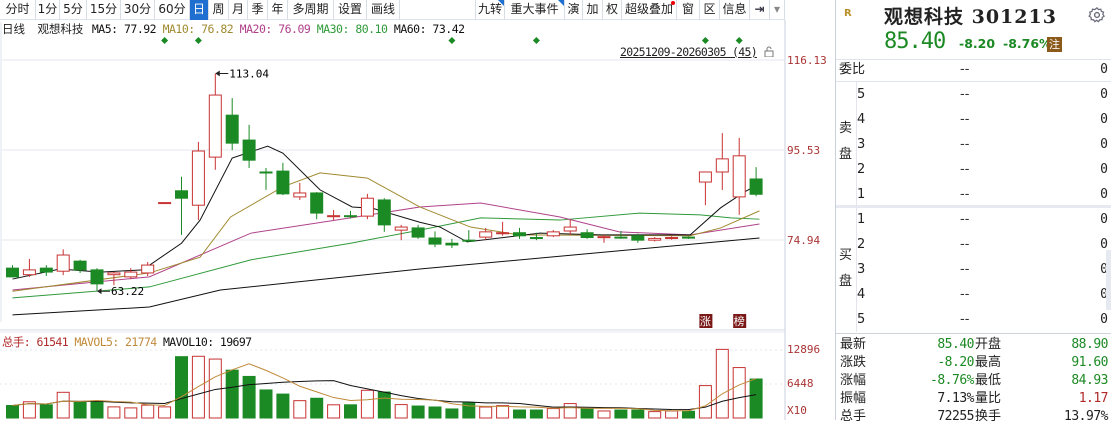  I want to click on tab-period-13: 画线, so click(383, 10).